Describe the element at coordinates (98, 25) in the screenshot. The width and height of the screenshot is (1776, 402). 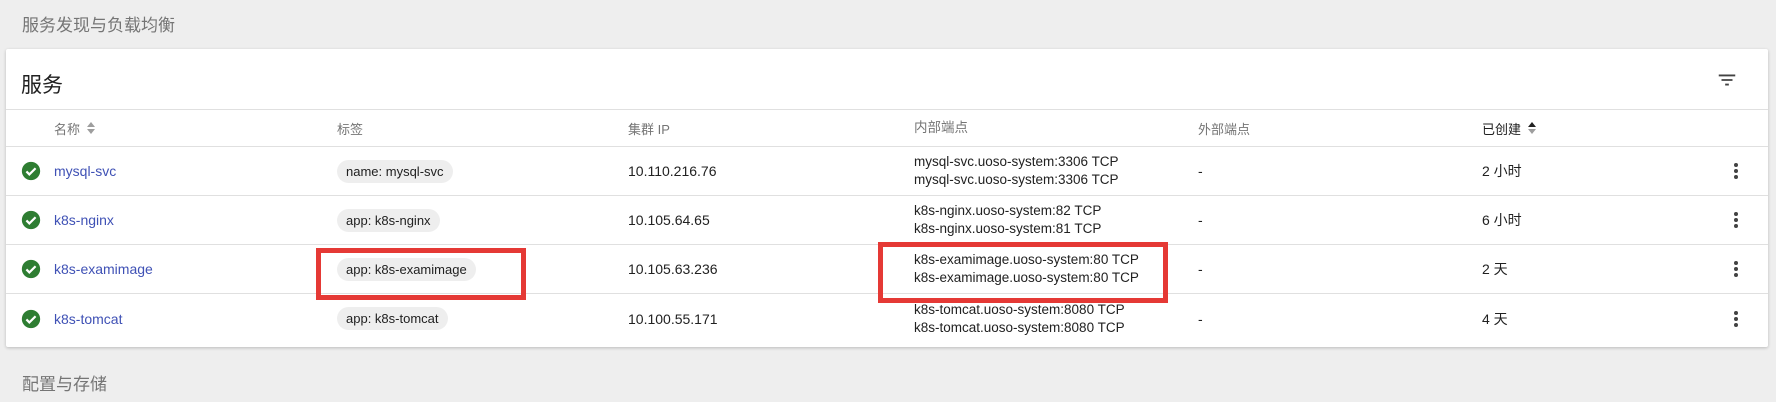
I see `section-heading-discovery: 服务发现与负载均衡` at that location.